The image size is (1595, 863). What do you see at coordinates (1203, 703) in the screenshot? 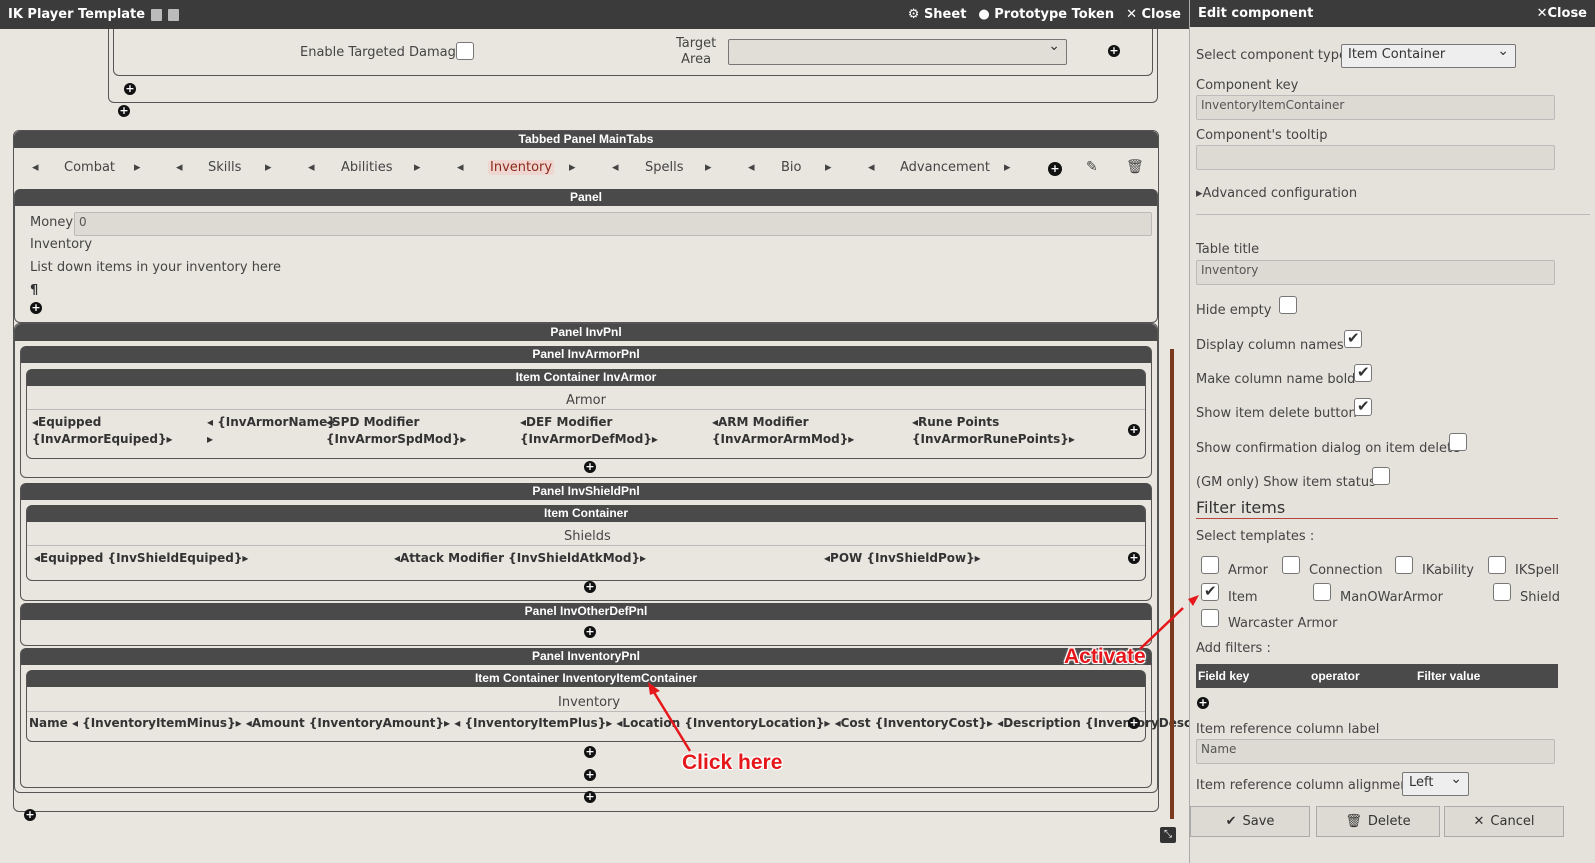
I see `add-filter-icon: +` at bounding box center [1203, 703].